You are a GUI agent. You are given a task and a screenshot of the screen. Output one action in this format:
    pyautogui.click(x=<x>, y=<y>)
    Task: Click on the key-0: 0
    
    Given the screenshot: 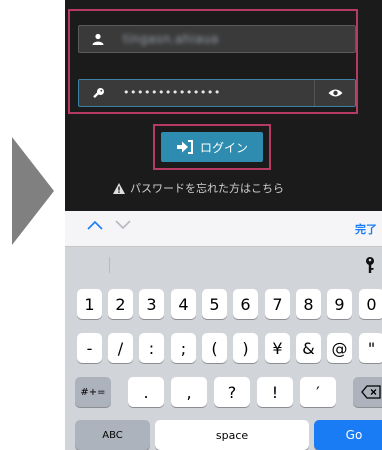 What is the action you would take?
    pyautogui.click(x=370, y=304)
    